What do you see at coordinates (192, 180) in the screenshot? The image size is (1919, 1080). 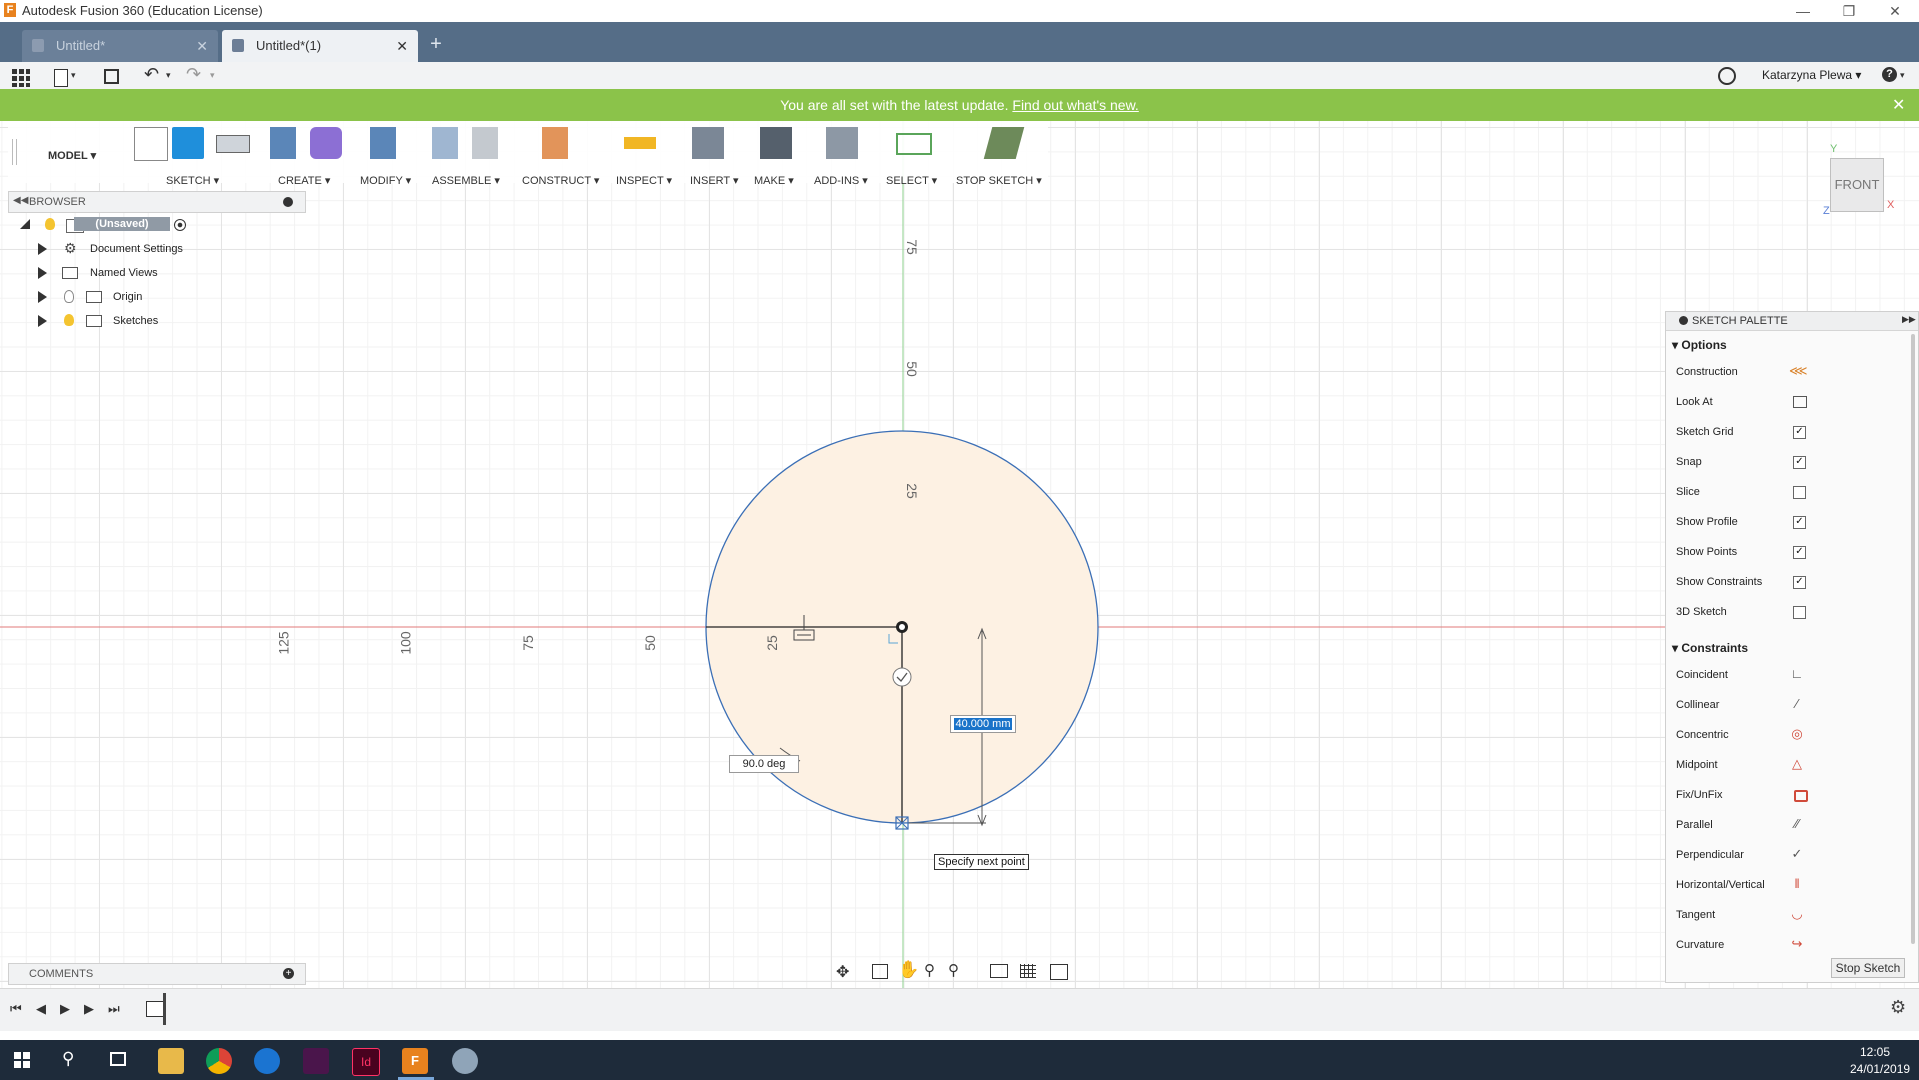 I see `toolbar-group-sketch: SKETCH ▾` at bounding box center [192, 180].